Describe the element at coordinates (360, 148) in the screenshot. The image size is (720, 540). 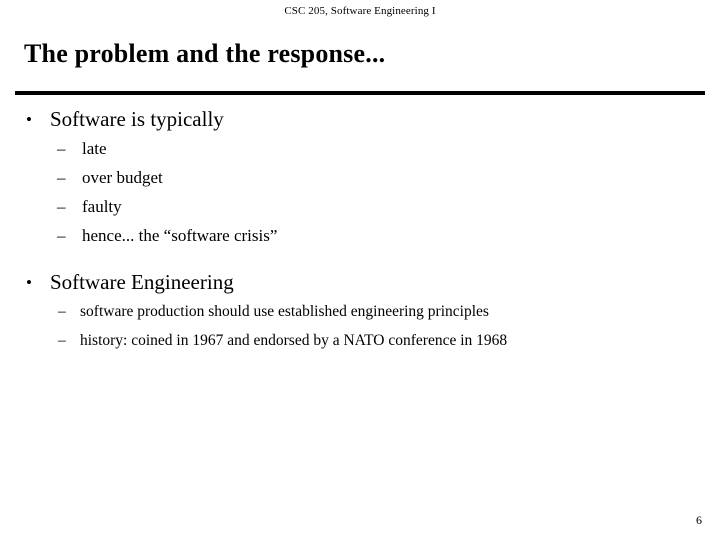
I see `bullet-item-level2: – late` at that location.